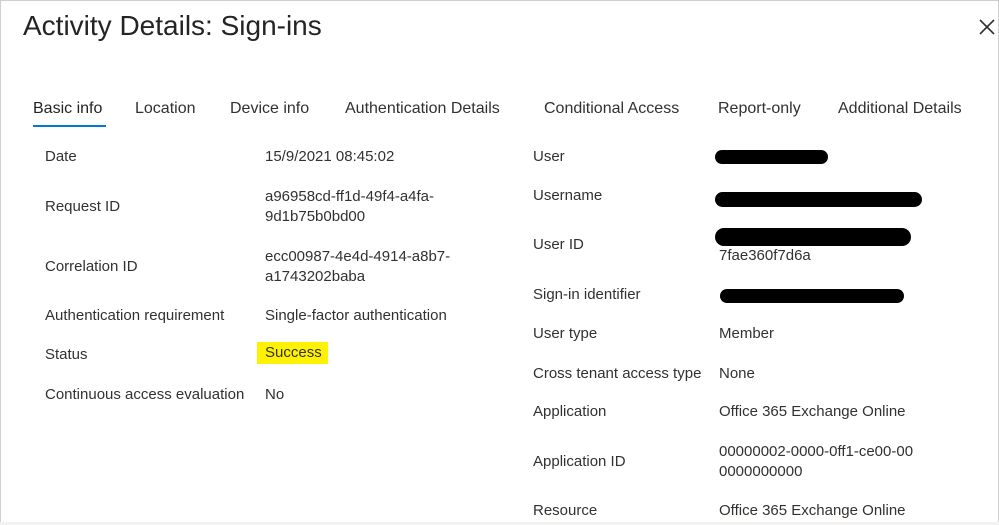 The height and width of the screenshot is (525, 999). Describe the element at coordinates (422, 109) in the screenshot. I see `tab-authentication-details: Authentication Details` at that location.